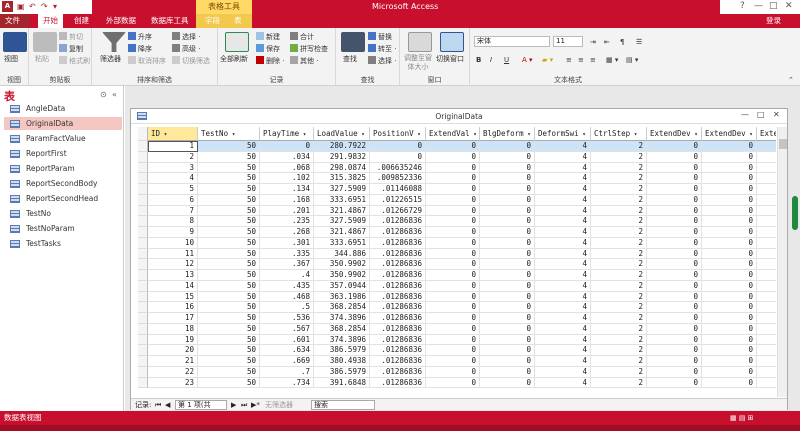 Image resolution: width=800 pixels, height=431 pixels. What do you see at coordinates (121, 21) in the screenshot?
I see `tab-external-data: 外部数据` at bounding box center [121, 21].